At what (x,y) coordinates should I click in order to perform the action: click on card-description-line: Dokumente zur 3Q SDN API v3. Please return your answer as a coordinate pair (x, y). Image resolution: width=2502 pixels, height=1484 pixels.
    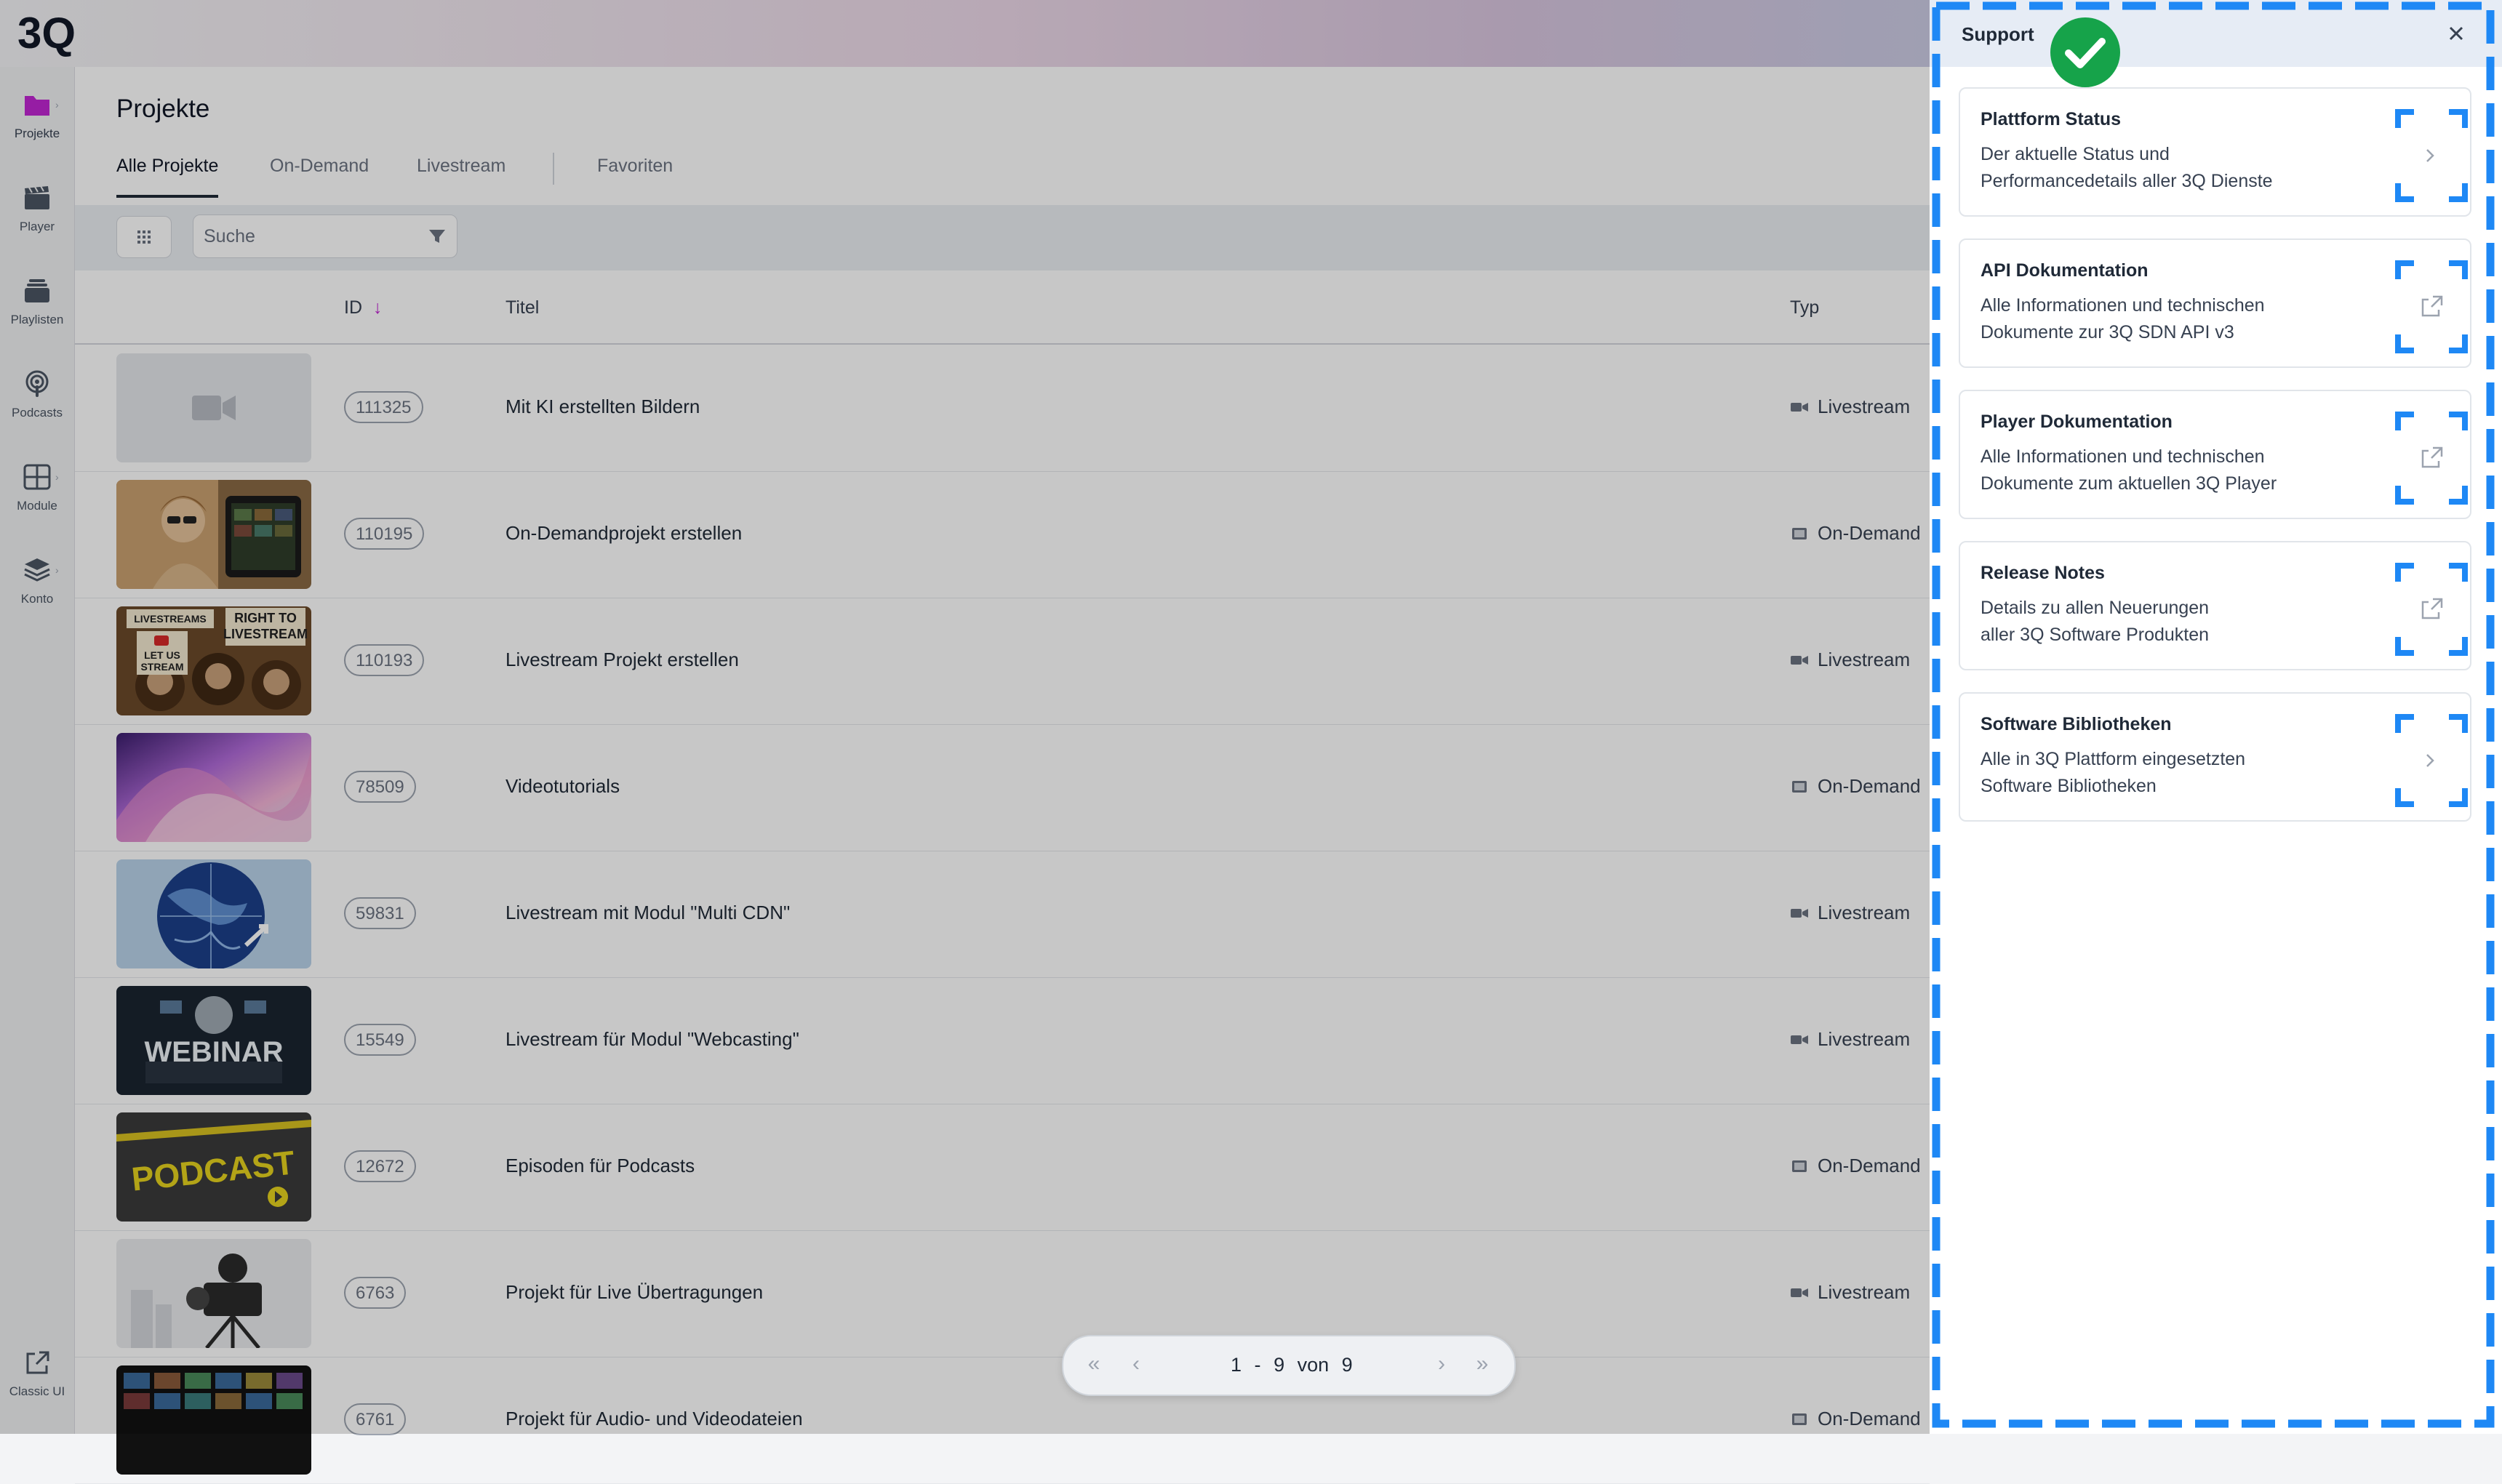
    Looking at the image, I should click on (2107, 332).